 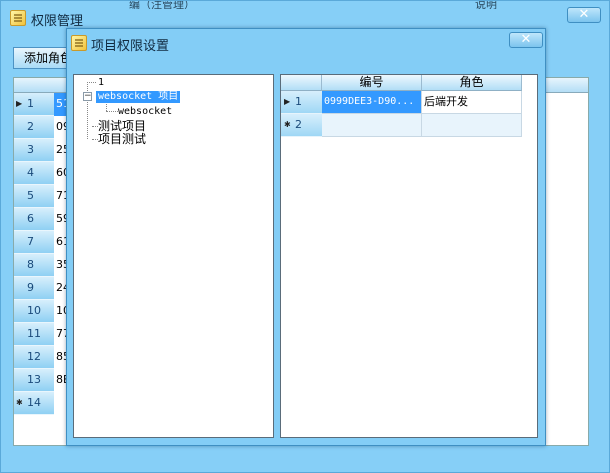 I want to click on row-number: 2, so click(x=298, y=124).